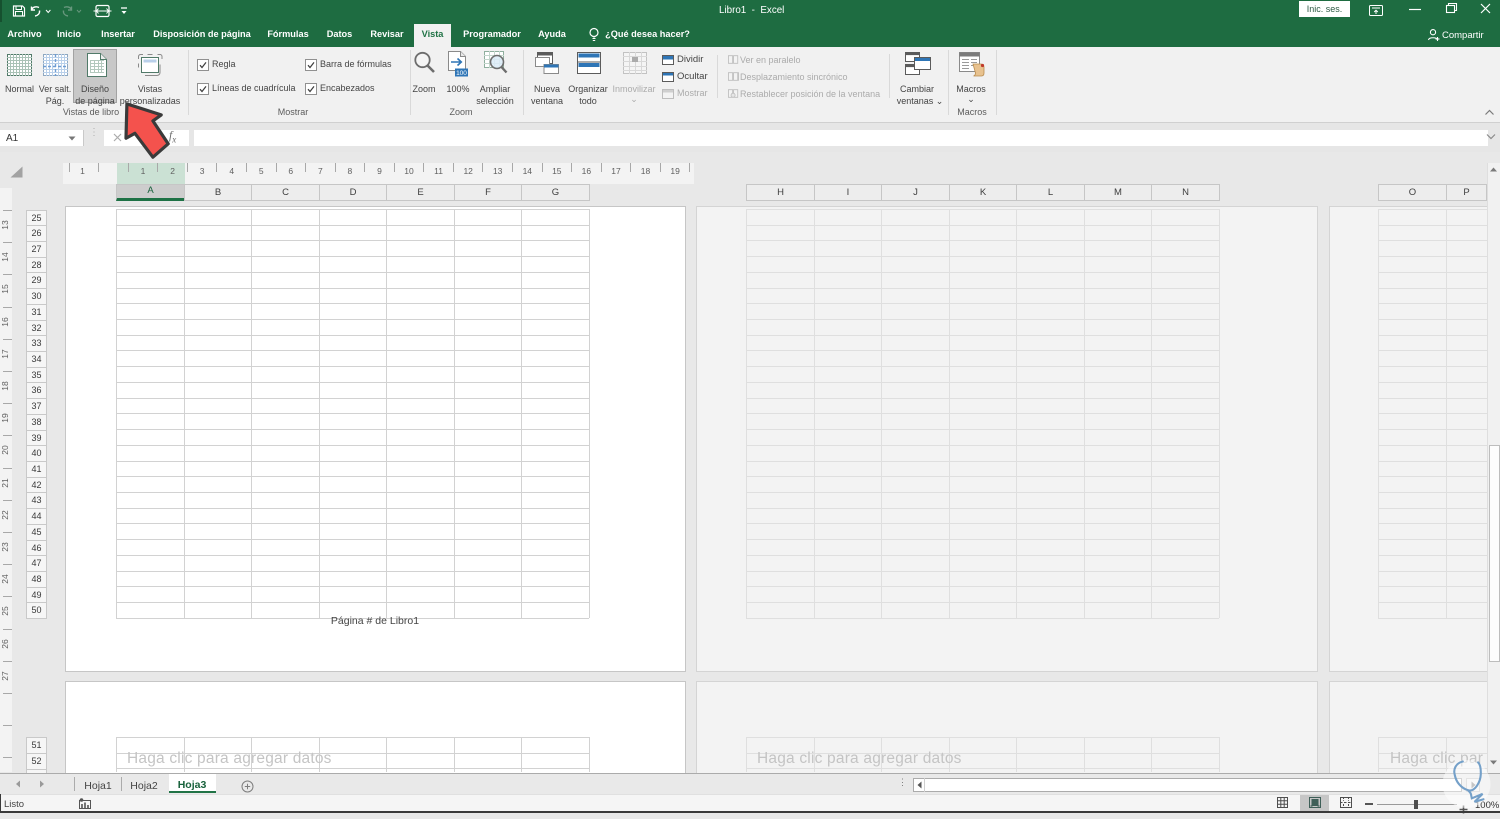  What do you see at coordinates (461, 73) in the screenshot?
I see `svg-text: 100` at bounding box center [461, 73].